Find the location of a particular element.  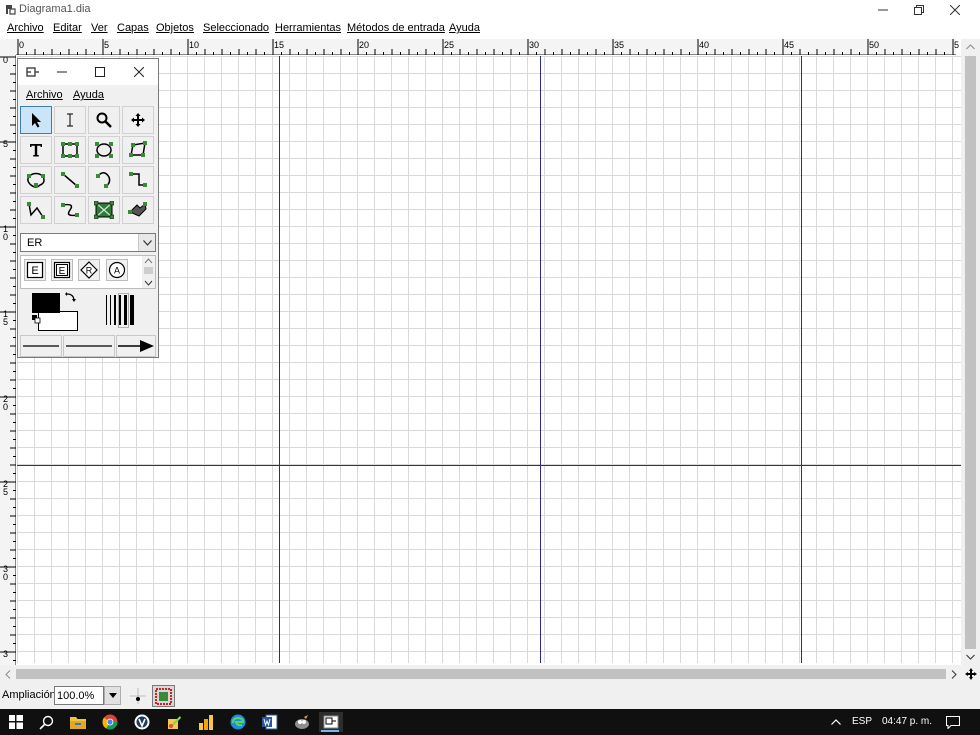

tool-ellipse is located at coordinates (104, 150).